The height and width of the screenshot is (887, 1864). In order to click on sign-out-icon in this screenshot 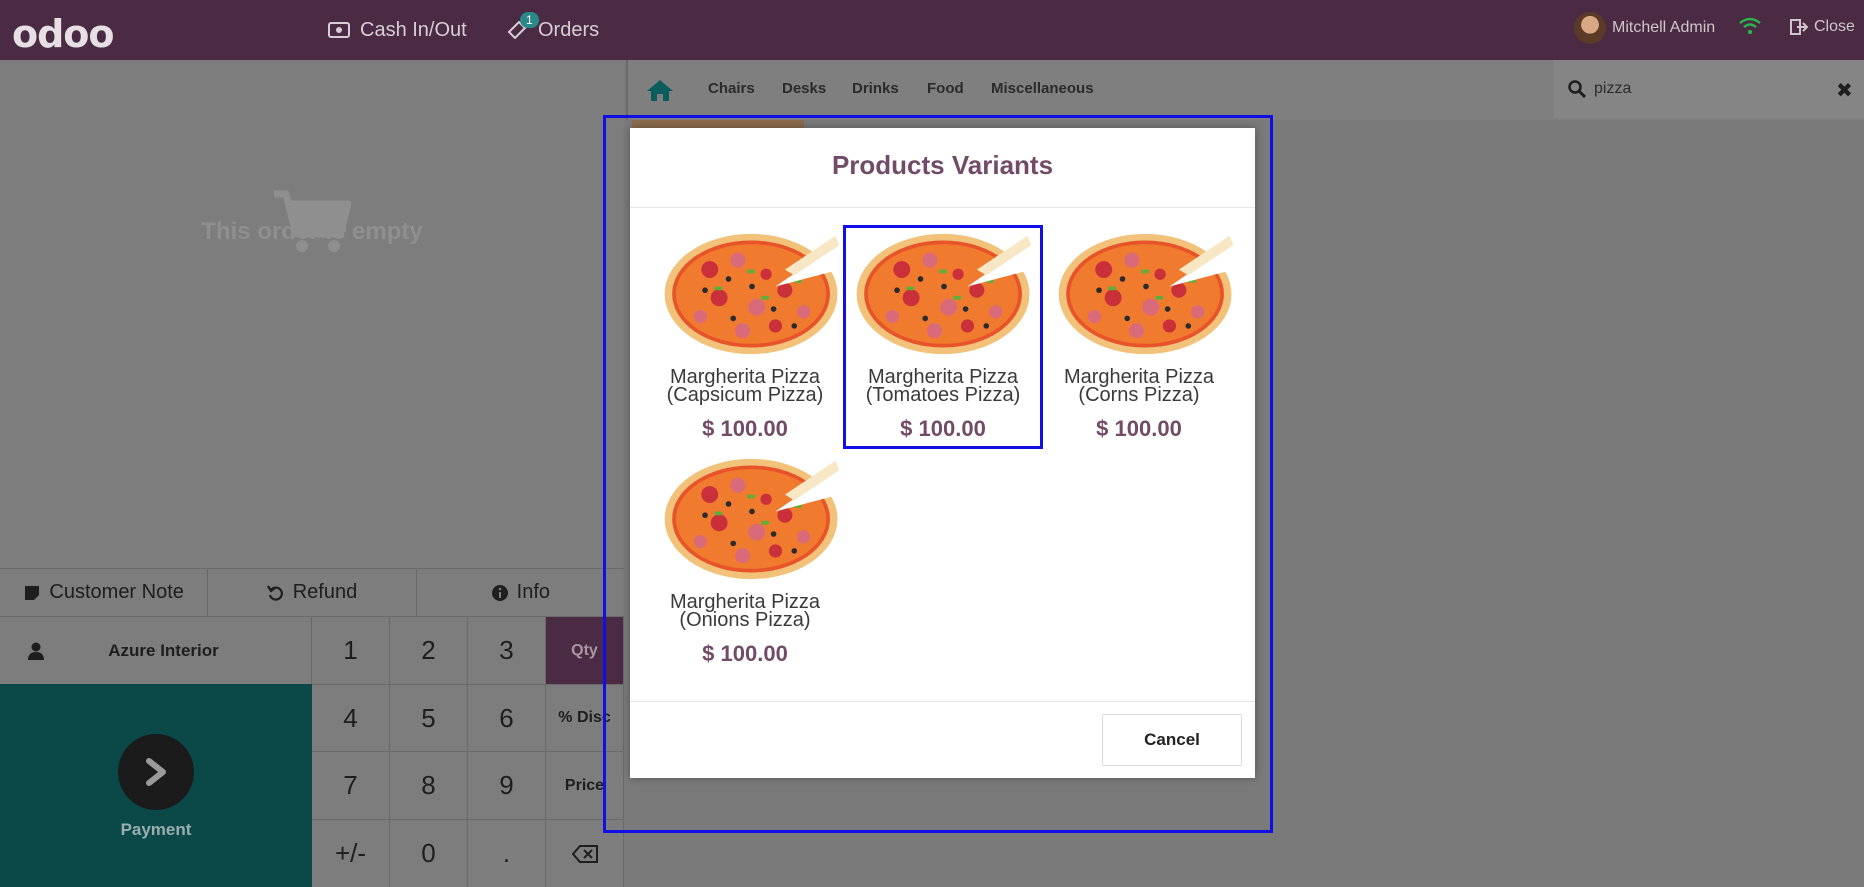, I will do `click(1799, 27)`.